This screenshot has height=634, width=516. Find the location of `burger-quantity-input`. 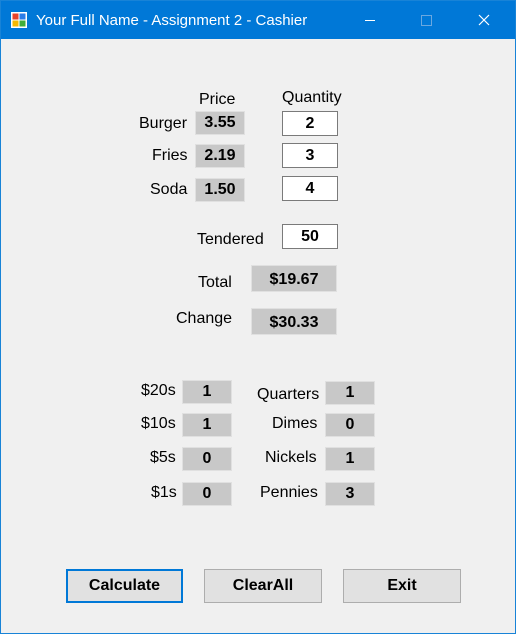

burger-quantity-input is located at coordinates (310, 123).